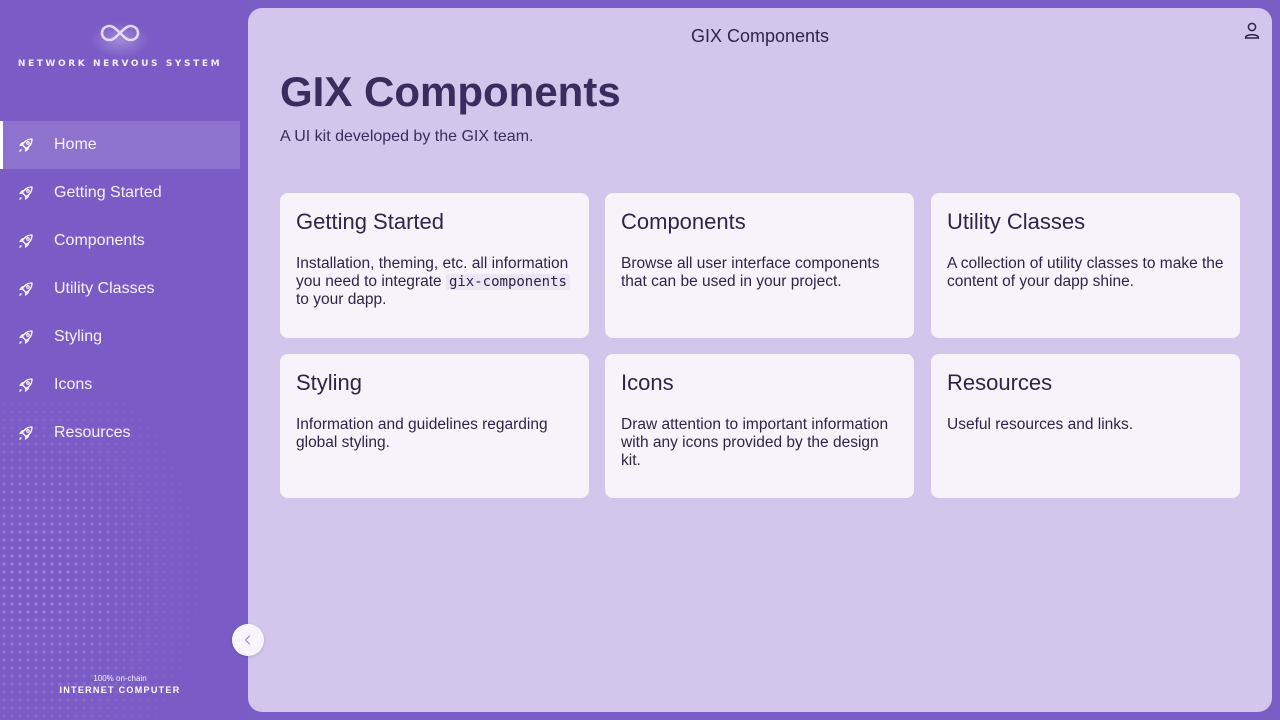 This screenshot has width=1280, height=720. I want to click on sidebar-item-label: Getting Started, so click(108, 192).